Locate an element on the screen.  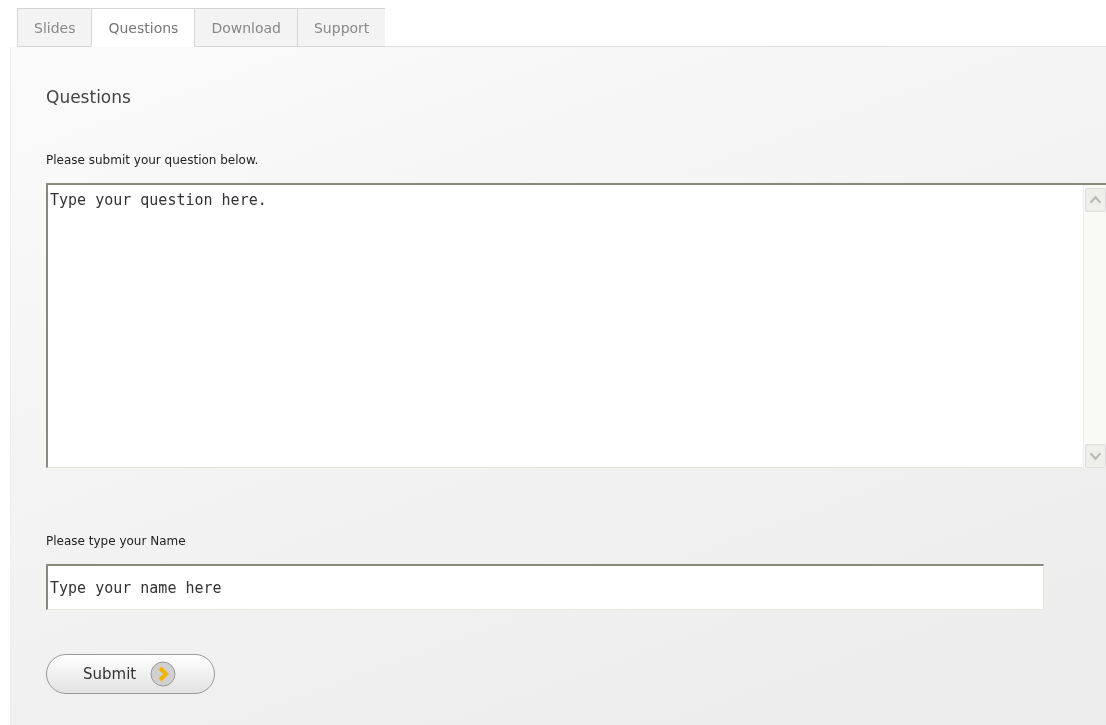
scroll-down-icon is located at coordinates (1095, 456).